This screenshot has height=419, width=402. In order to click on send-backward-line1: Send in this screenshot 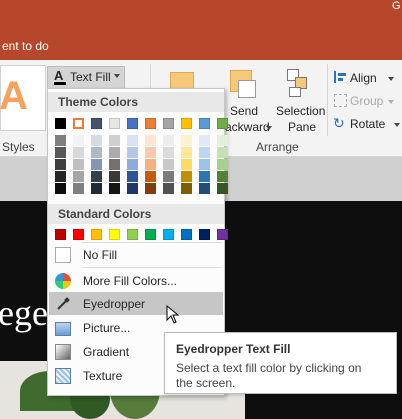, I will do `click(244, 111)`.